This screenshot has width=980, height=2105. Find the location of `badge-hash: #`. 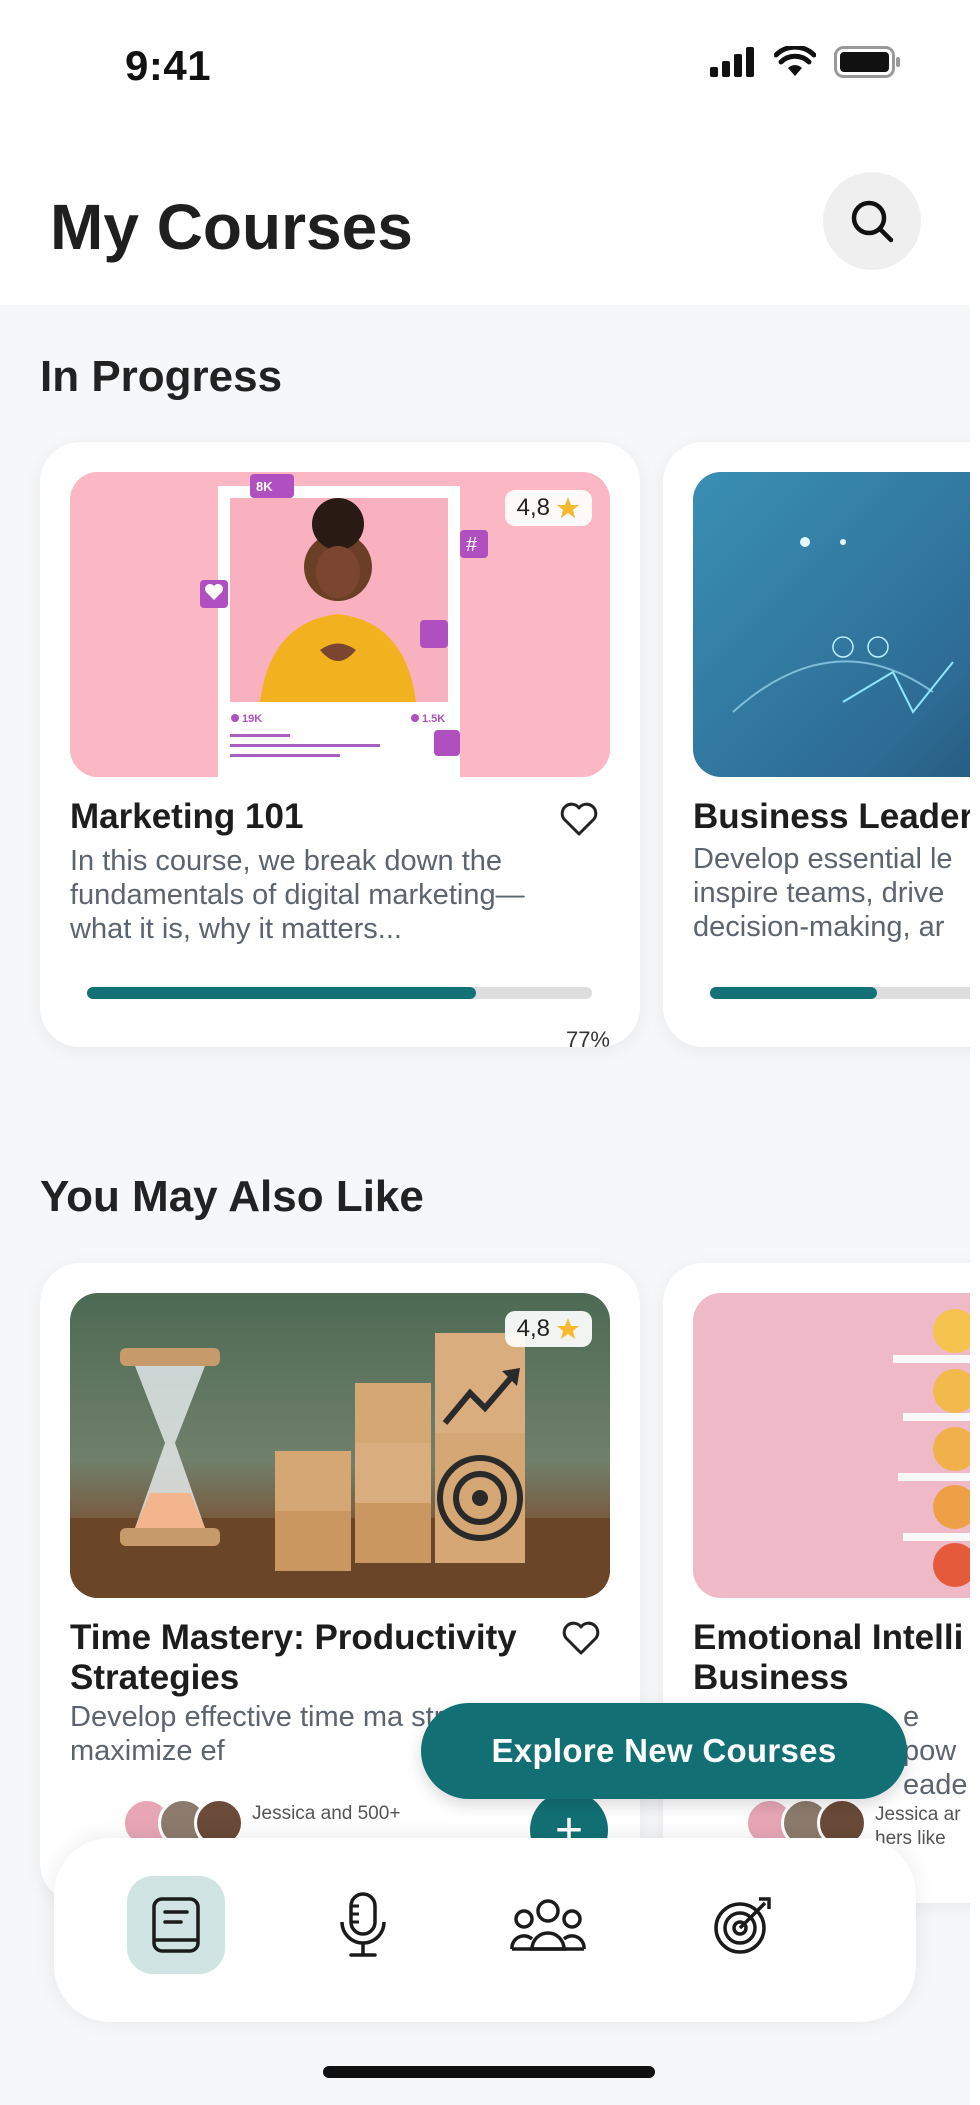

badge-hash: # is located at coordinates (472, 545).